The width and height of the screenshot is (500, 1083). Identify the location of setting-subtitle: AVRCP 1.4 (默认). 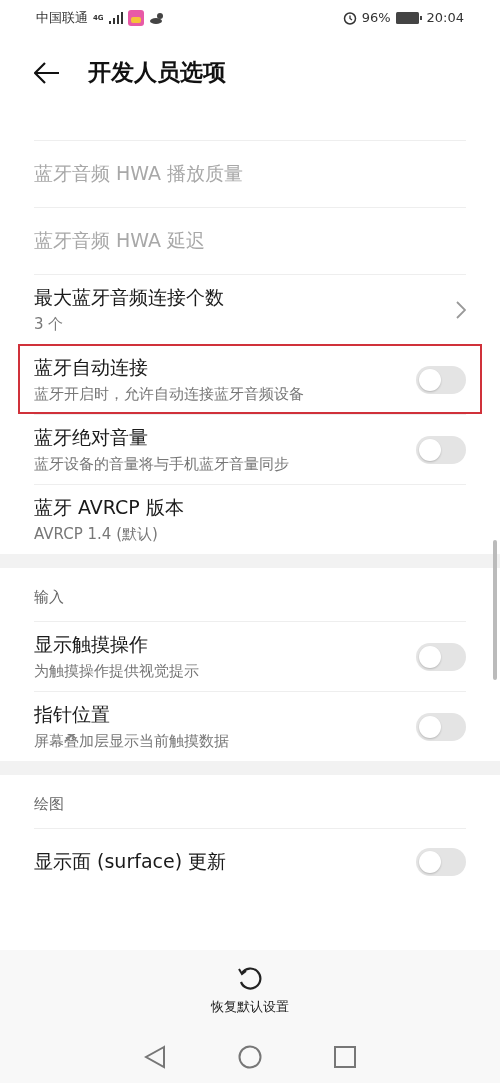
(96, 534).